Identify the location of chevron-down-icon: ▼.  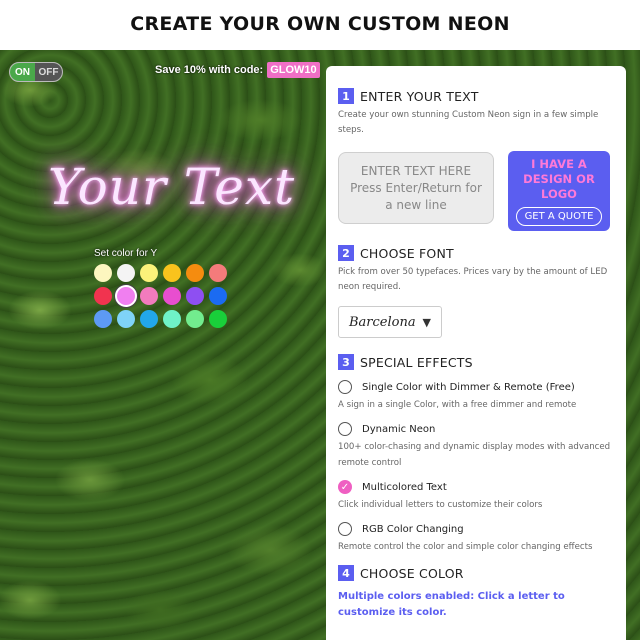
(426, 322).